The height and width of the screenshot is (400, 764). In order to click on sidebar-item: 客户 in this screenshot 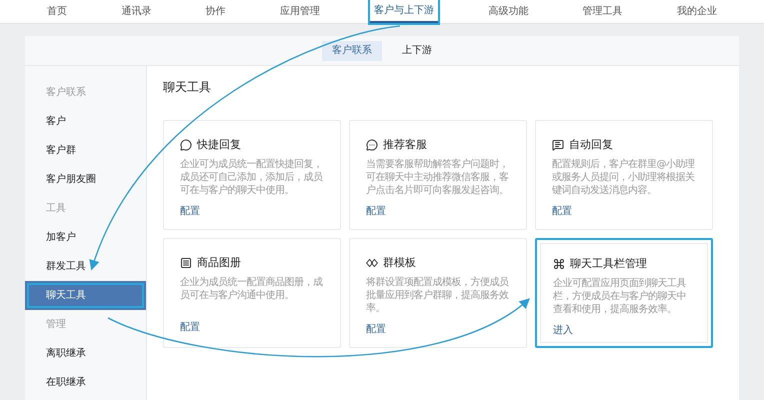, I will do `click(85, 121)`.